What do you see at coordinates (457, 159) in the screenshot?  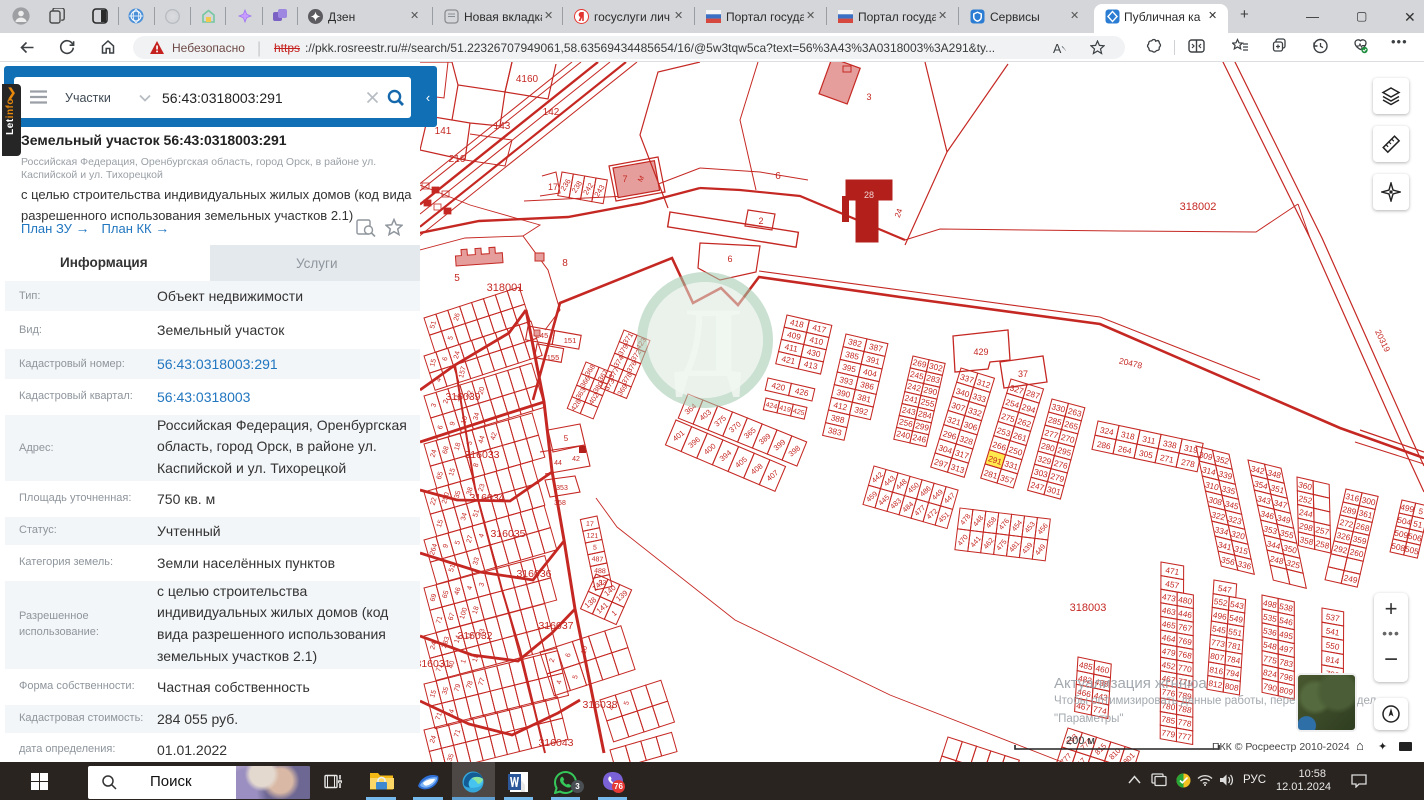 I see `svg-text: 216` at bounding box center [457, 159].